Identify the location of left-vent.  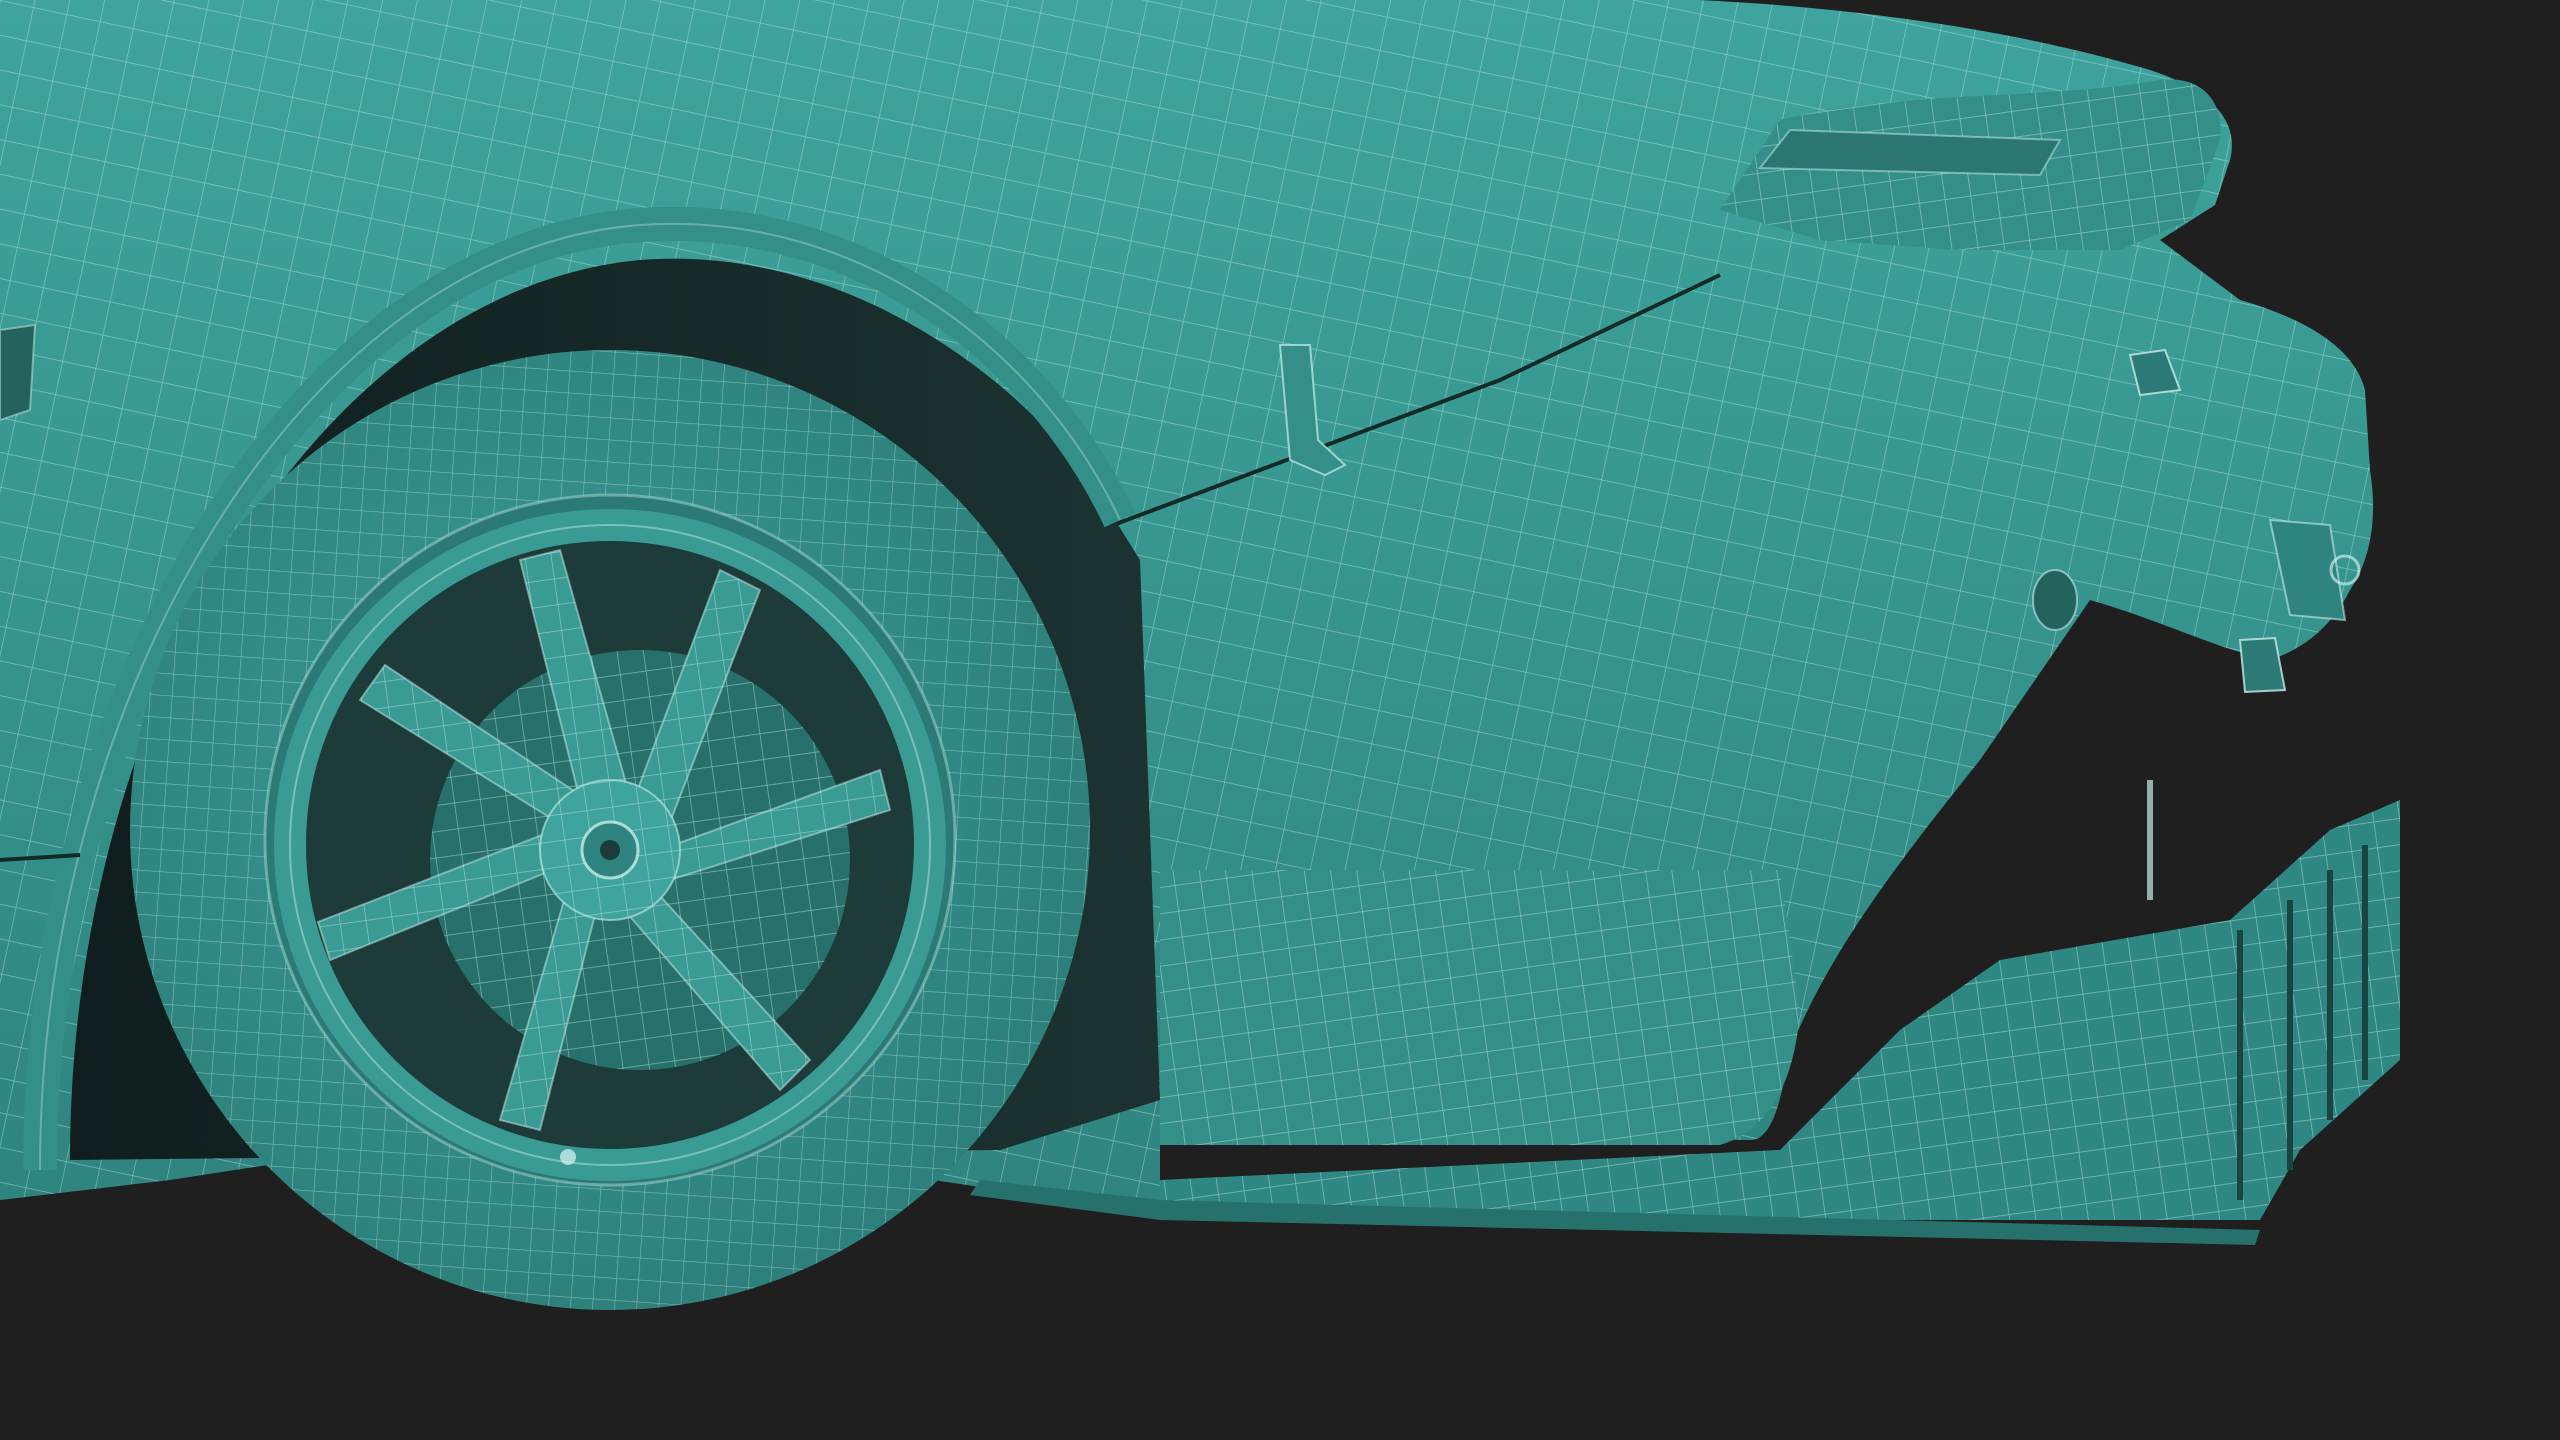
(18, 372).